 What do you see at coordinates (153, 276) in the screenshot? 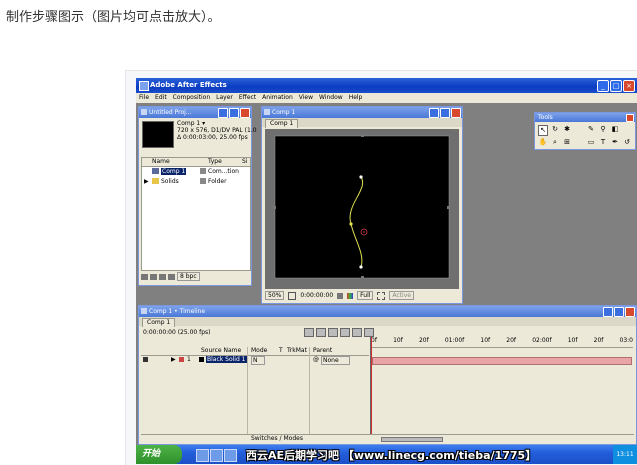
I see `new-folder-icon` at bounding box center [153, 276].